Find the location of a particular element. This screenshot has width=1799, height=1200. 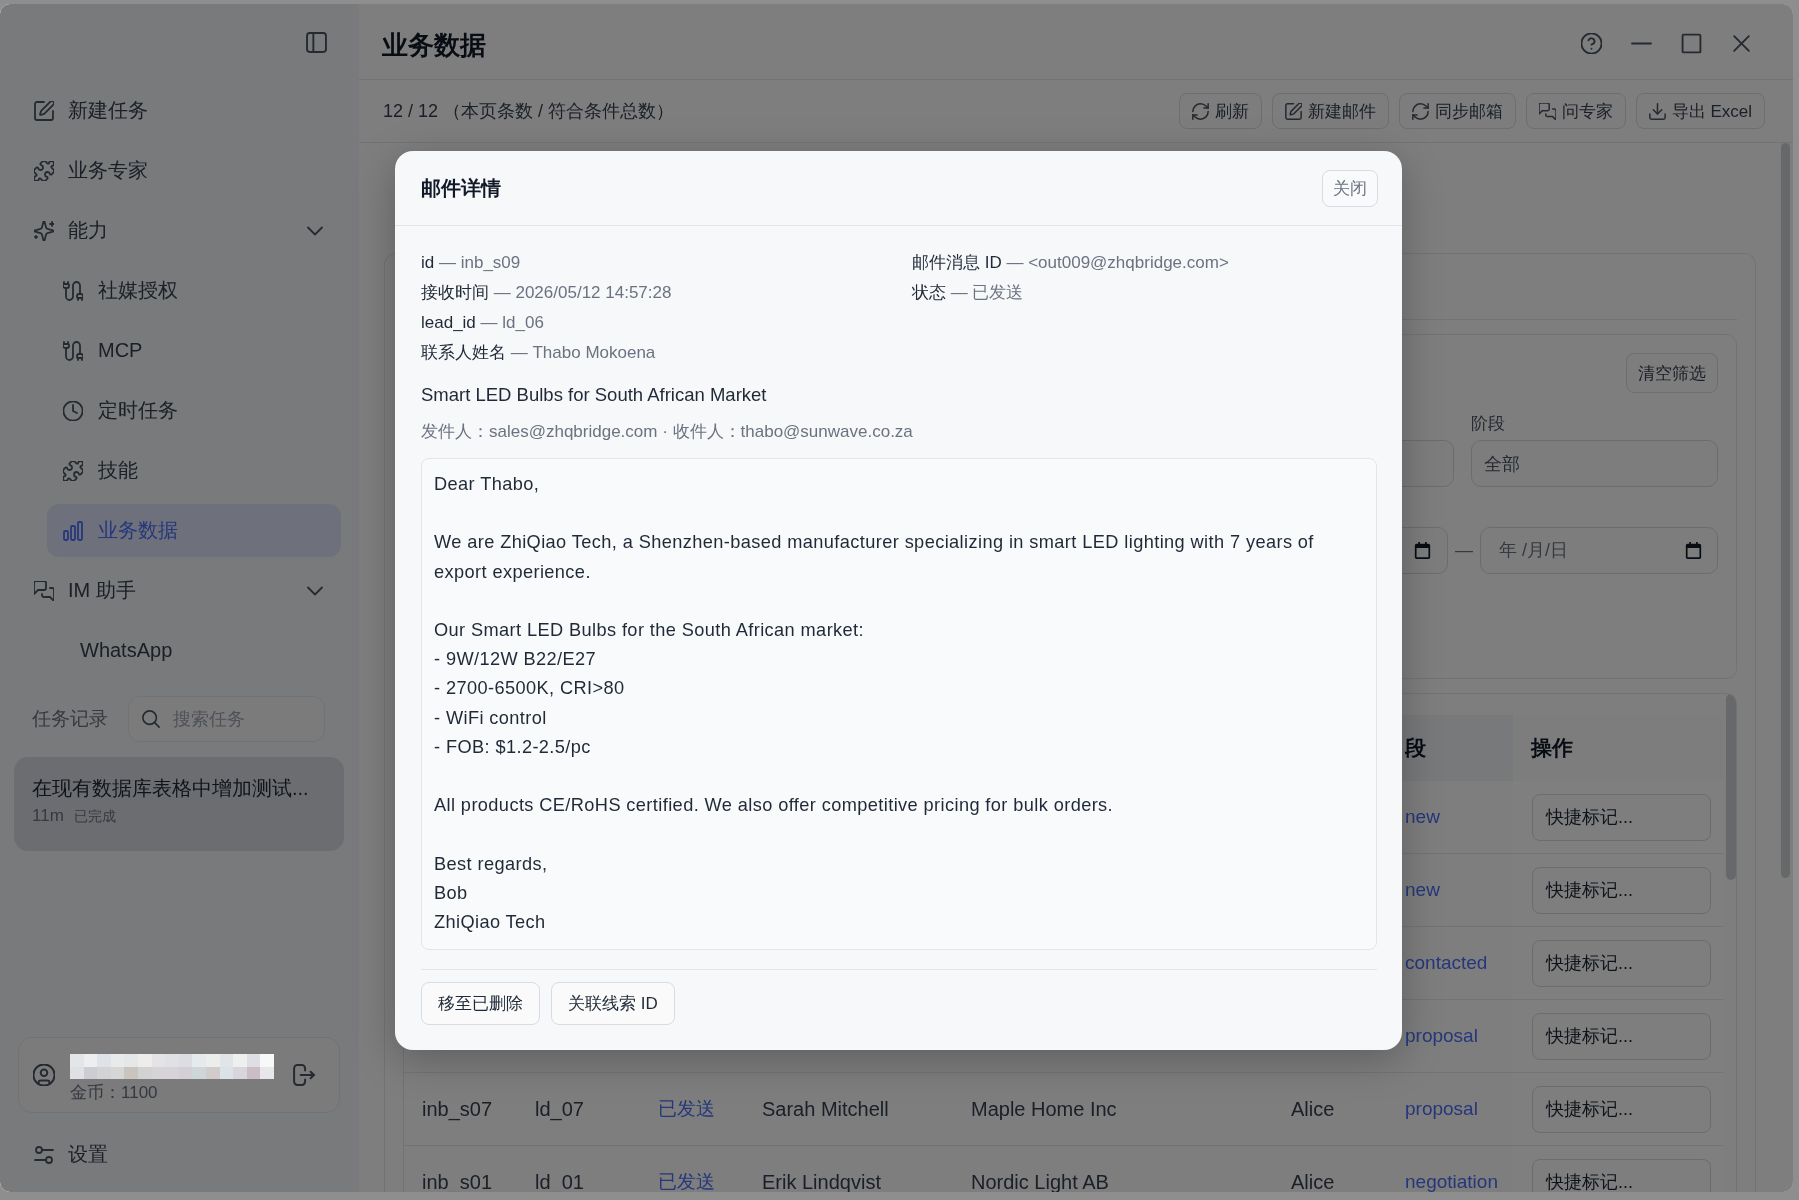

date-field: 年 /月/日 is located at coordinates (1599, 550).